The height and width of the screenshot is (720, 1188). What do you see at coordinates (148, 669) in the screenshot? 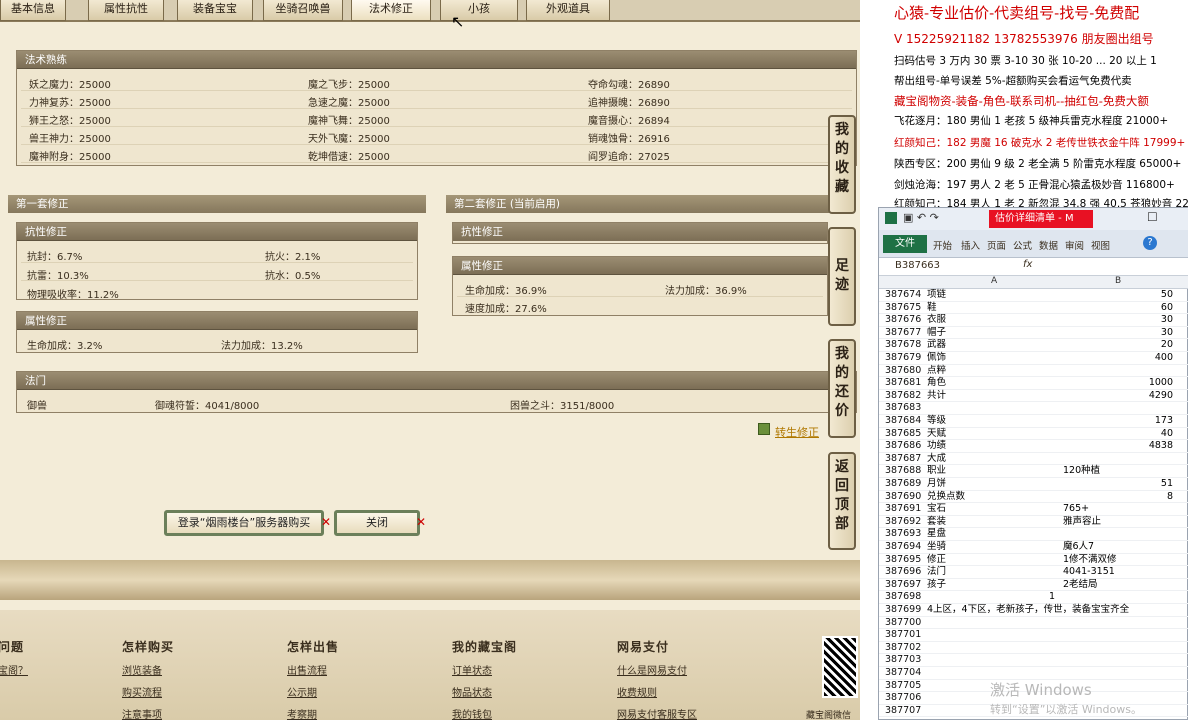
I see `footer-link: 浏览装备` at bounding box center [148, 669].